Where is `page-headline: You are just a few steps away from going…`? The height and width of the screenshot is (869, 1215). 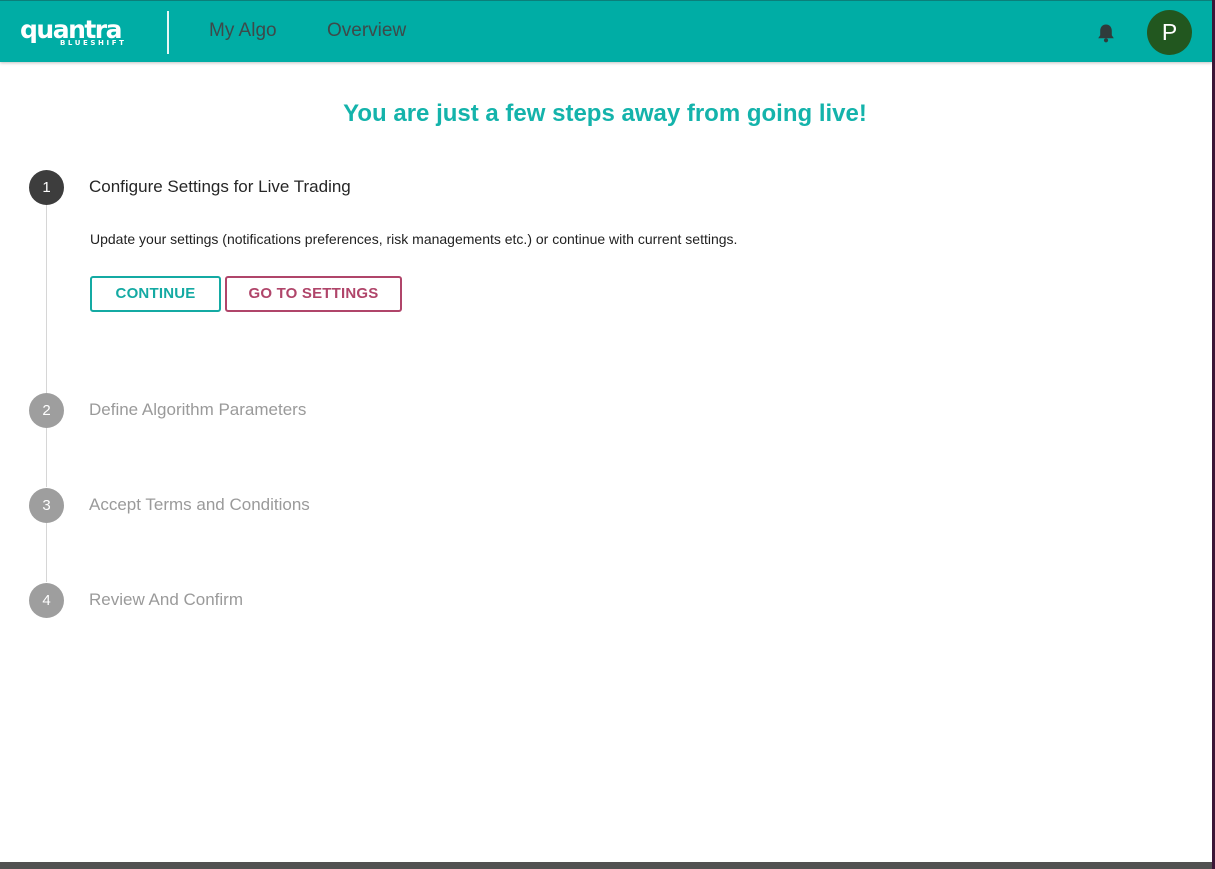 page-headline: You are just a few steps away from going… is located at coordinates (605, 113).